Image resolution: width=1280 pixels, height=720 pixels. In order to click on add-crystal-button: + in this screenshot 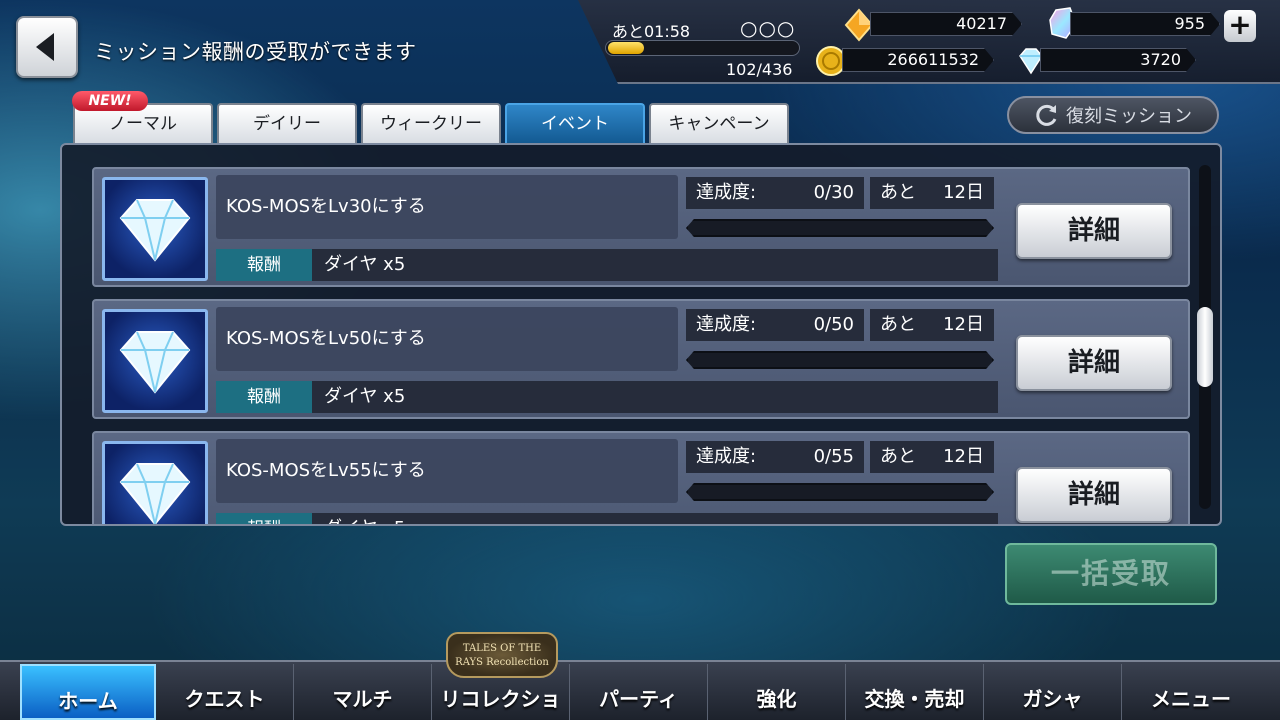, I will do `click(1240, 26)`.